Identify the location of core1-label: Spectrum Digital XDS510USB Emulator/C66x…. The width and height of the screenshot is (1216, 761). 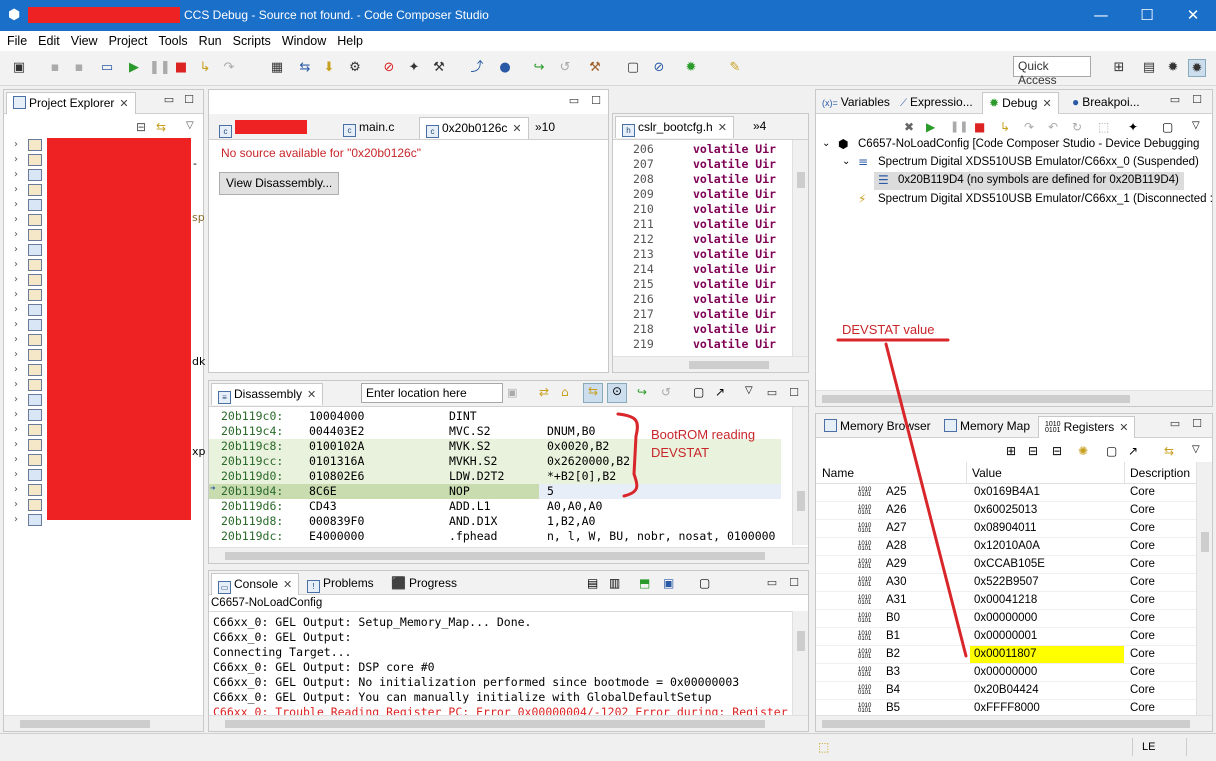
(1045, 199).